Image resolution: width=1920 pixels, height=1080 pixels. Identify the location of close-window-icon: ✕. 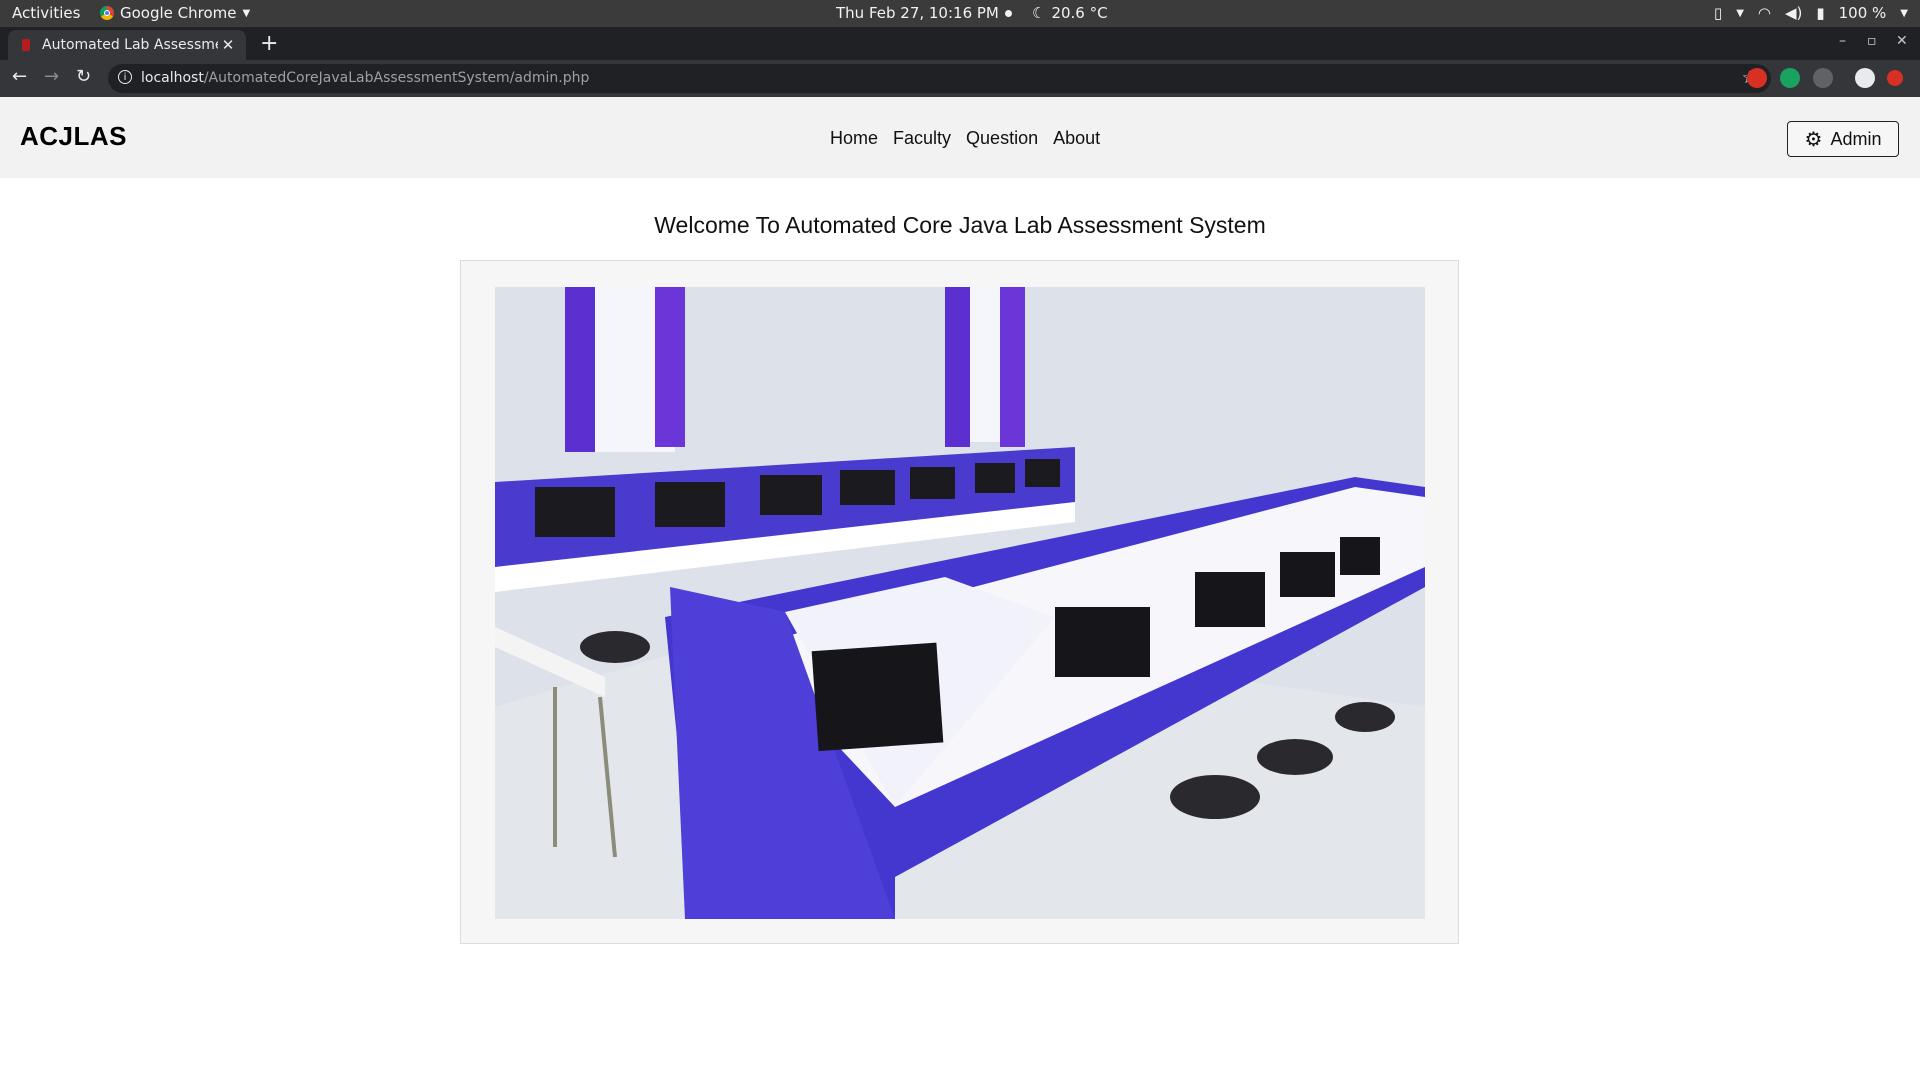
(1902, 41).